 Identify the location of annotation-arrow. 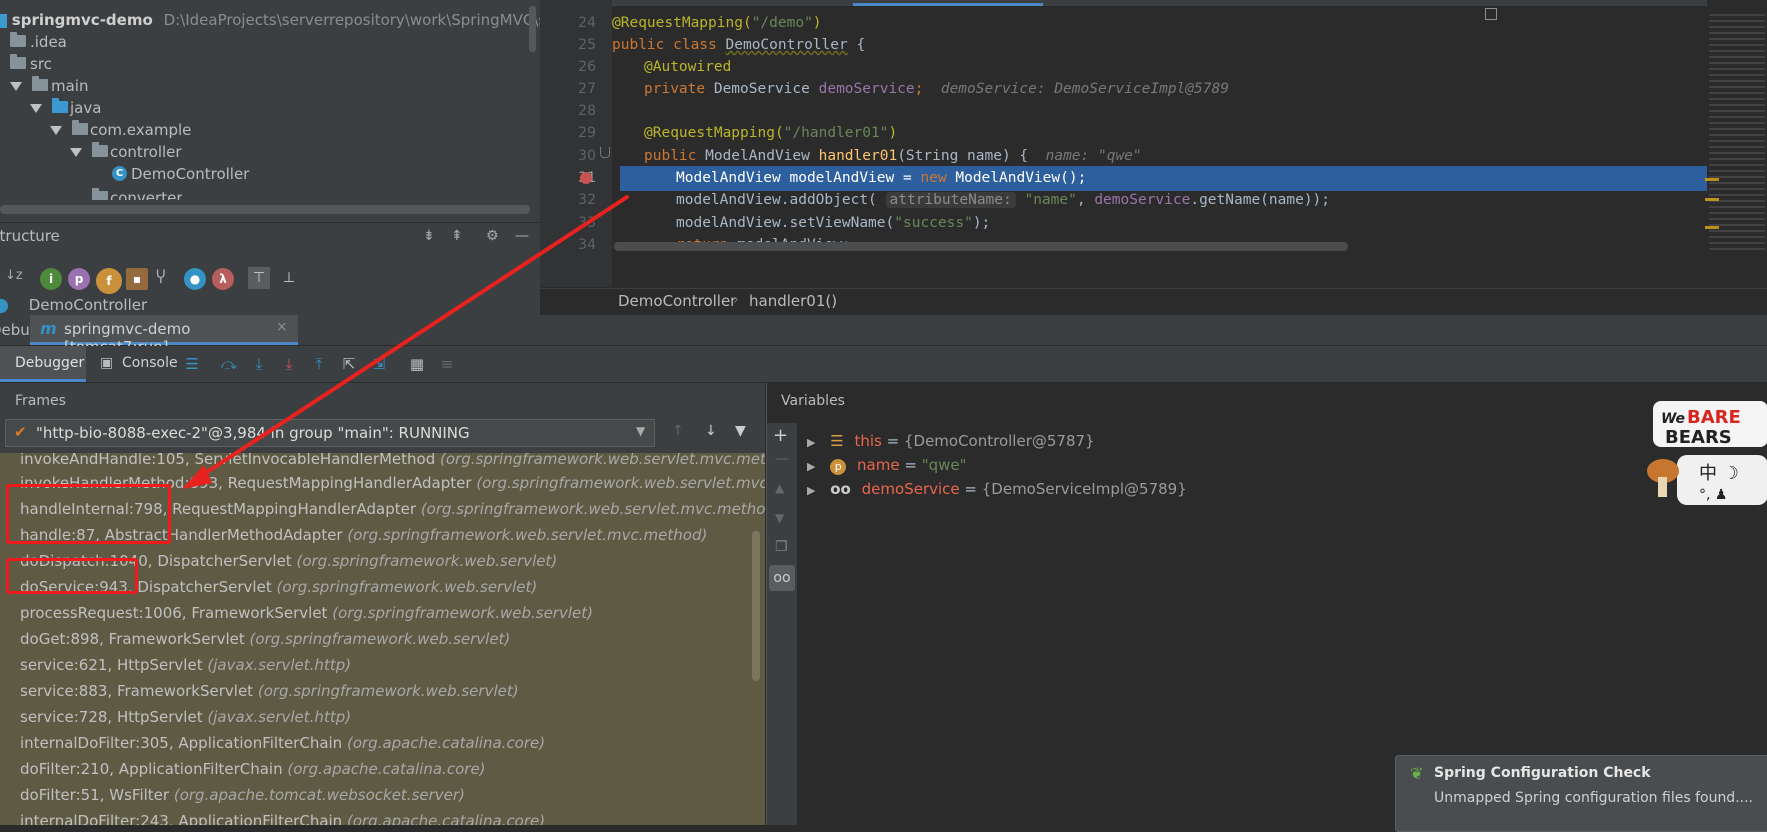
(405, 342).